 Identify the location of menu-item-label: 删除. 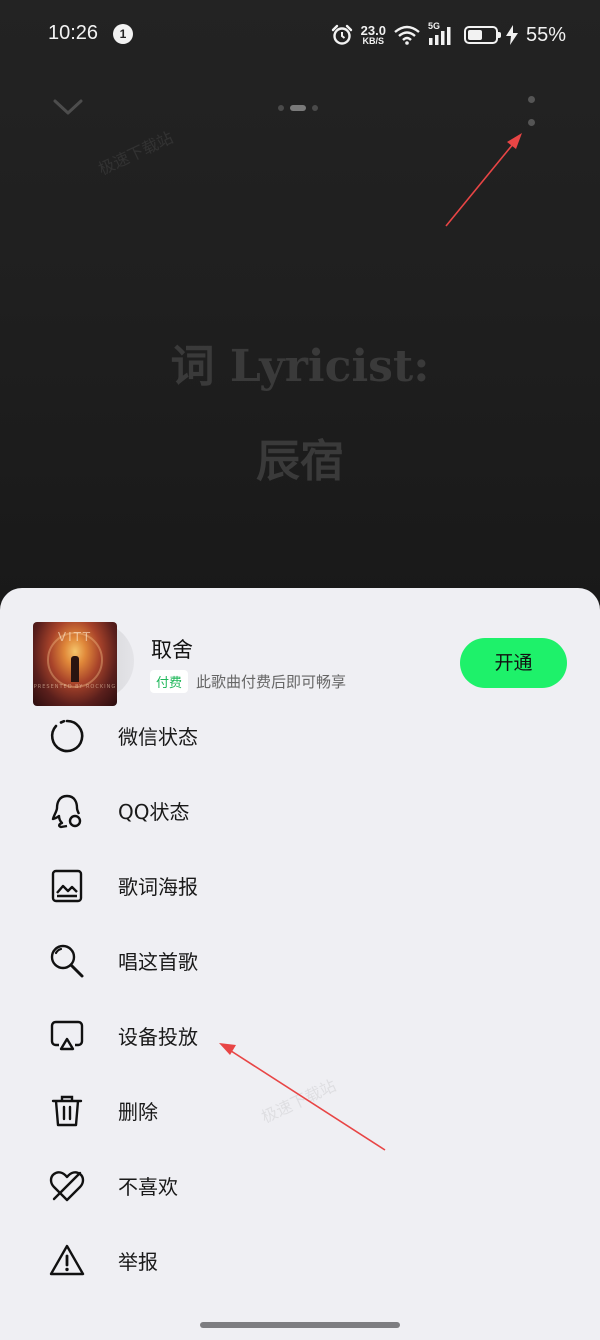
(138, 1112).